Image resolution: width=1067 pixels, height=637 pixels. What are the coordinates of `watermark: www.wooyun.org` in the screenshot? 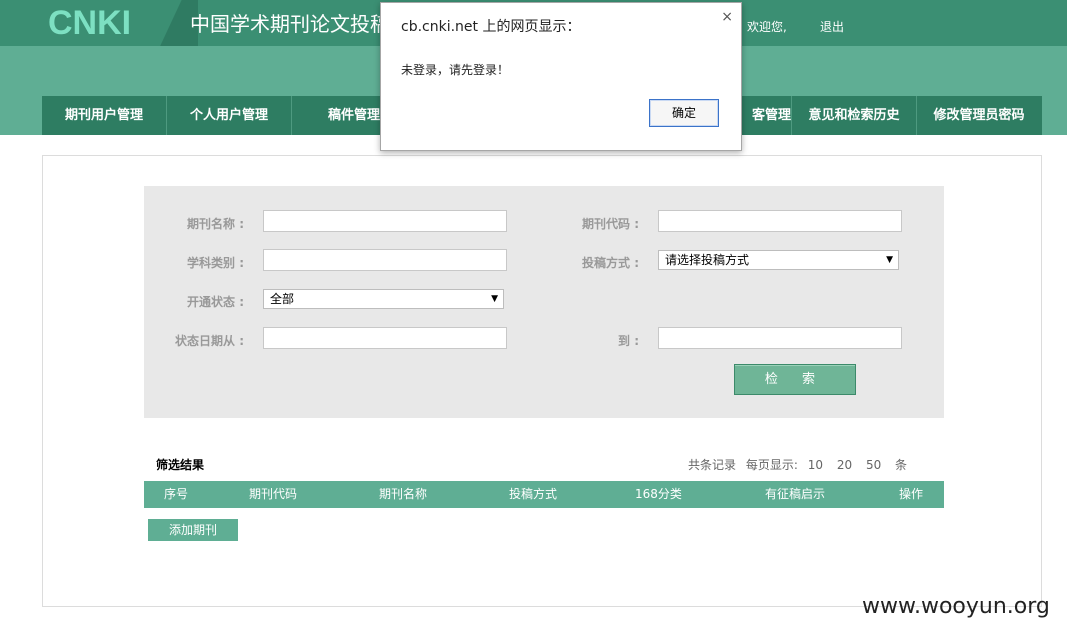 It's located at (956, 606).